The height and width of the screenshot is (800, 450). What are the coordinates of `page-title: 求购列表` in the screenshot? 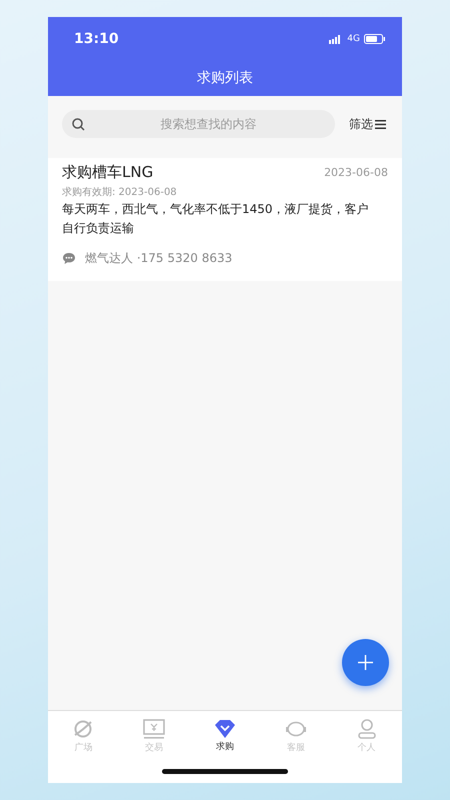 It's located at (225, 78).